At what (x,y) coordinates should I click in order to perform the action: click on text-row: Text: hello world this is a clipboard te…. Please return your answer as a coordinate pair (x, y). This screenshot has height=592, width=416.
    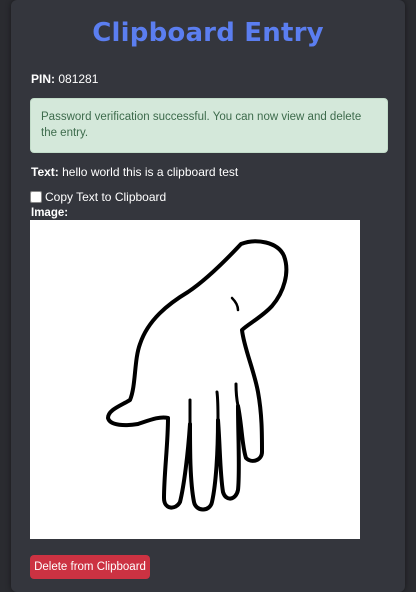
    Looking at the image, I should click on (134, 172).